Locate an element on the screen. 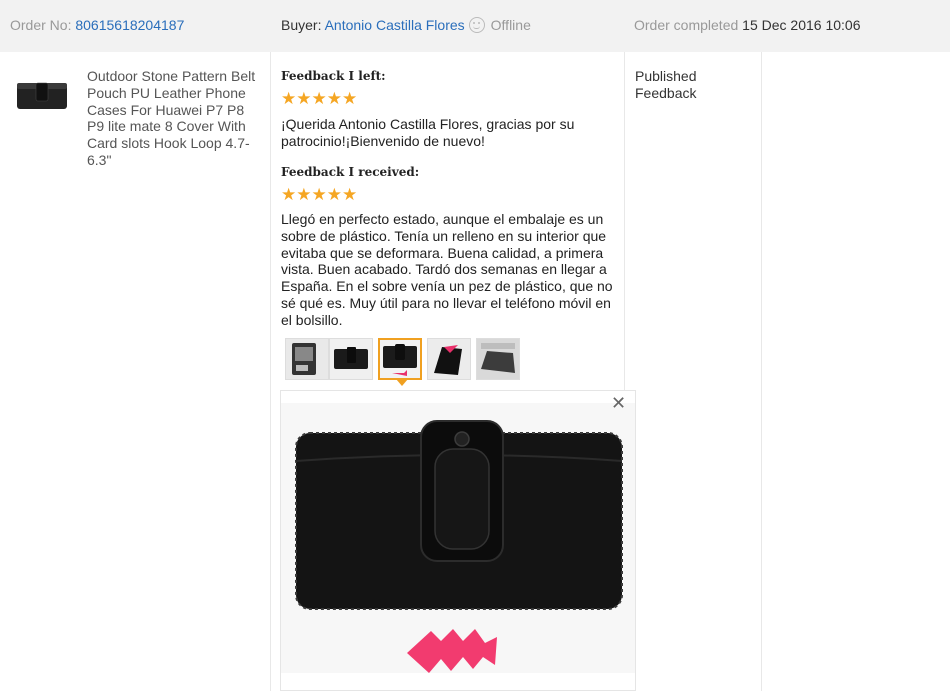  buyer-label: Buyer: is located at coordinates (301, 25).